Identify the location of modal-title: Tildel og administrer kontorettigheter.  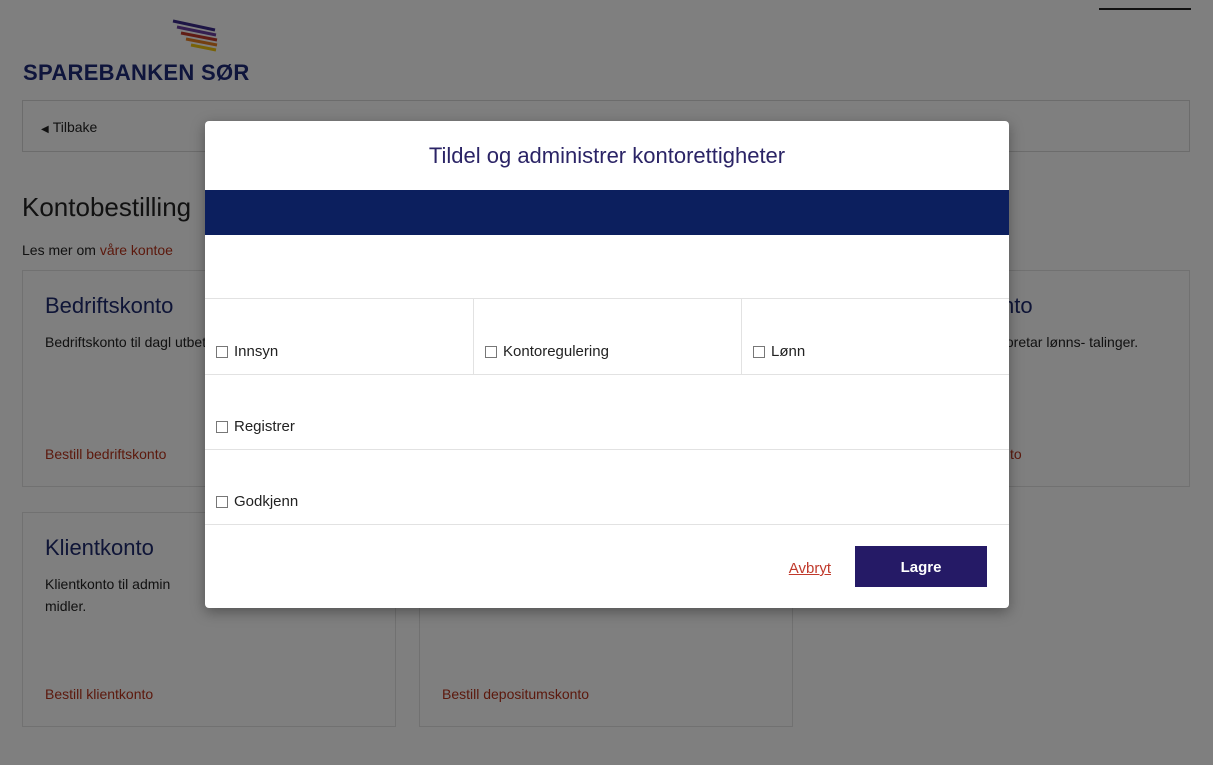
(607, 155).